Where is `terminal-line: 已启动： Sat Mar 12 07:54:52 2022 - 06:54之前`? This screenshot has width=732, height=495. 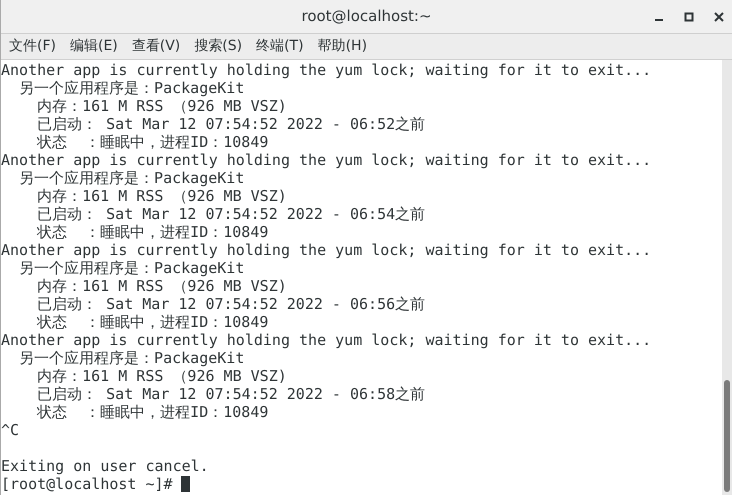
terminal-line: 已启动： Sat Mar 12 07:54:52 2022 - 06:54之前 is located at coordinates (231, 214).